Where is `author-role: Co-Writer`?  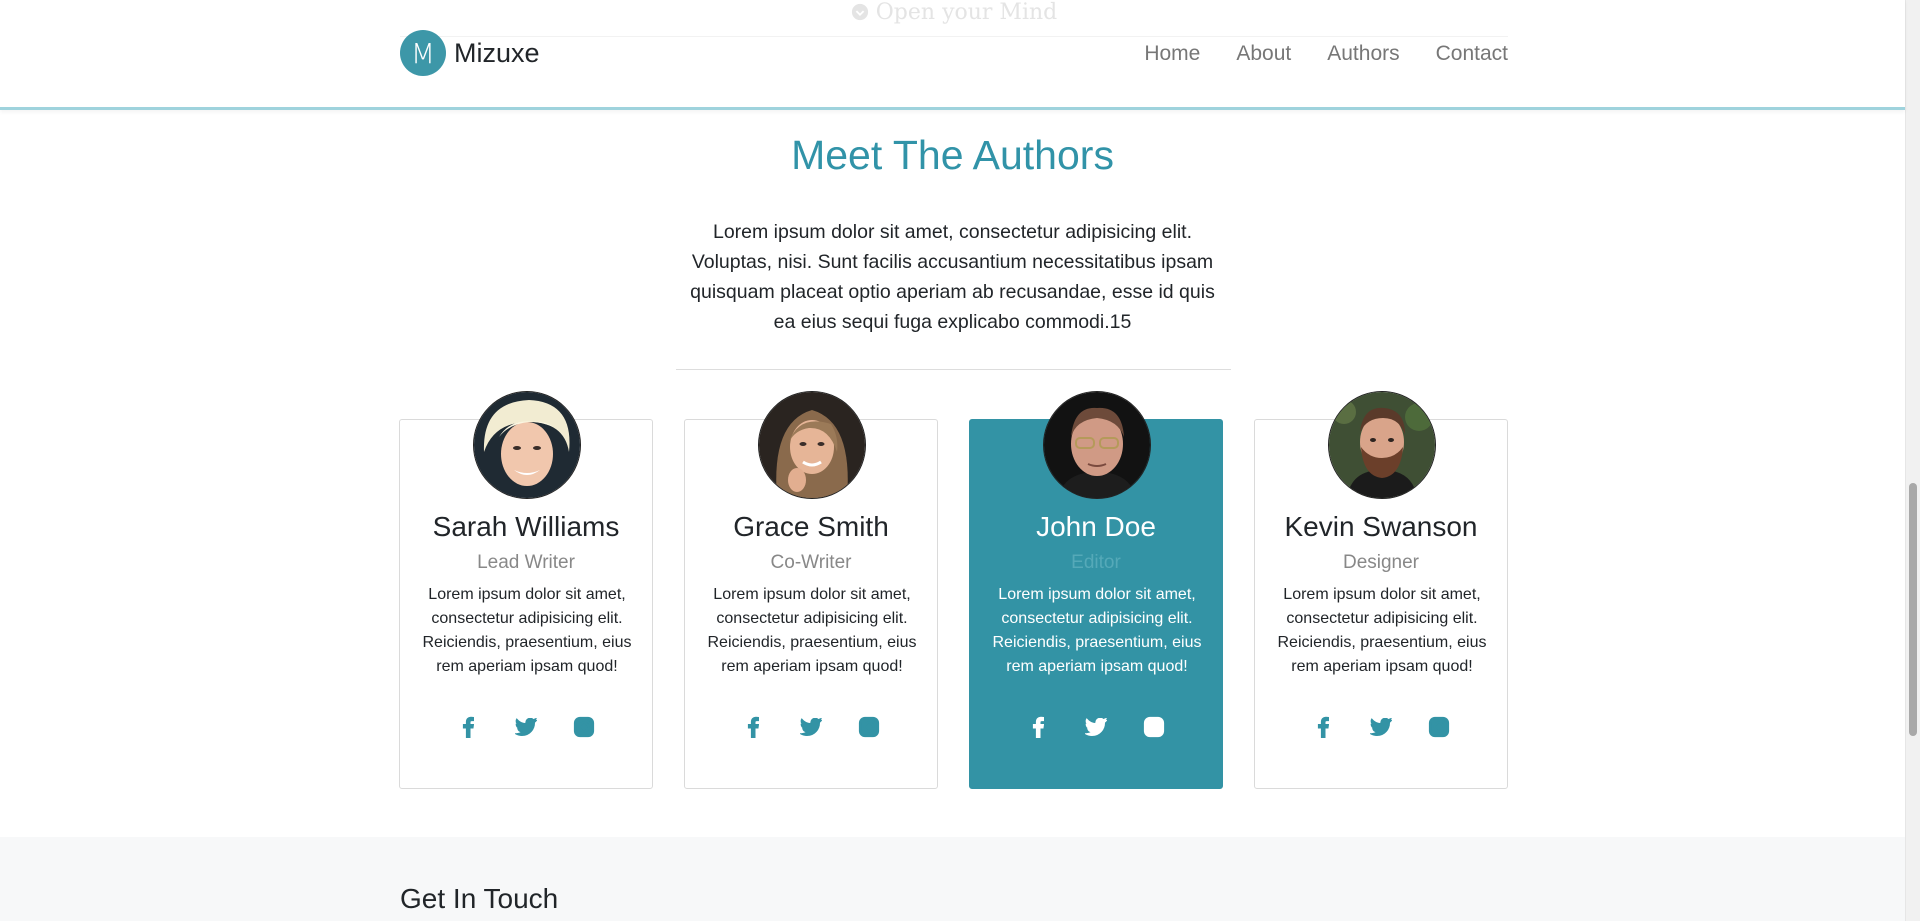 author-role: Co-Writer is located at coordinates (811, 562).